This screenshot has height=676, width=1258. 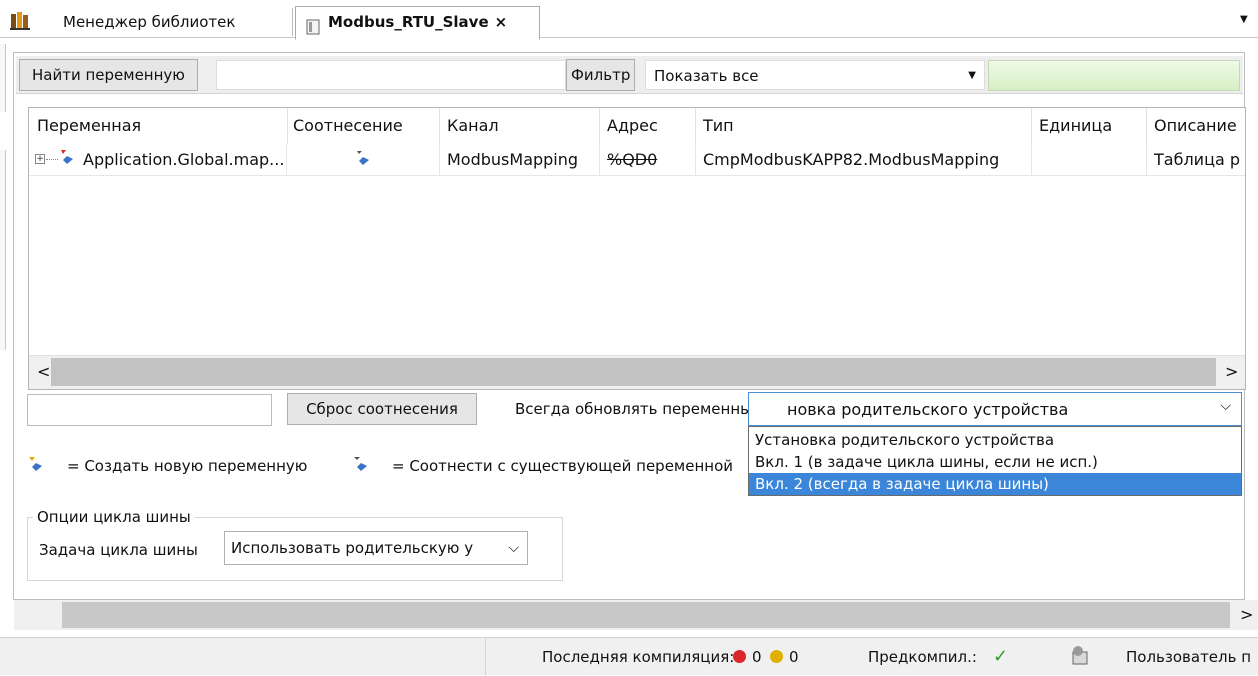 What do you see at coordinates (52, 159) in the screenshot?
I see `tree-line` at bounding box center [52, 159].